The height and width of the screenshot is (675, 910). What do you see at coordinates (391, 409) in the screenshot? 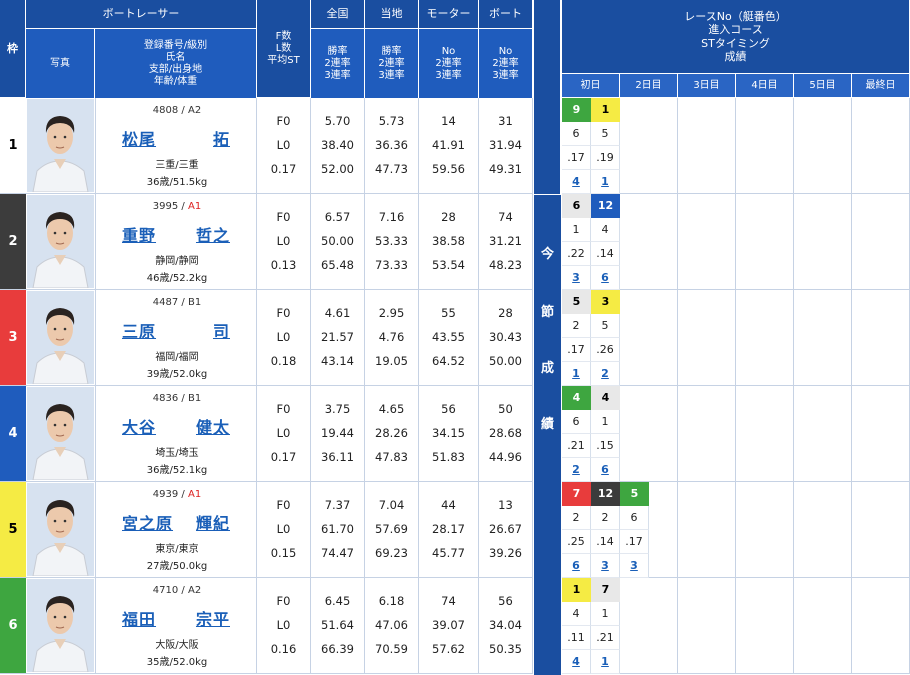
I see `tou-value: 4.65` at bounding box center [391, 409].